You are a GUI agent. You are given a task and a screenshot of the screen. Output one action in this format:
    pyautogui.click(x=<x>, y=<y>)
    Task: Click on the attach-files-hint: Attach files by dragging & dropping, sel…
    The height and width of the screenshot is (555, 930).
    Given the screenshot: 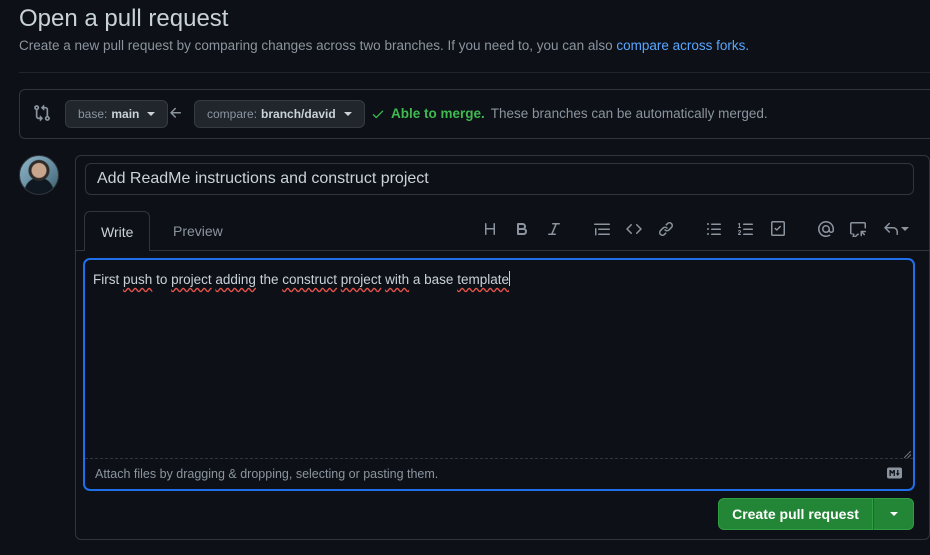 What is the action you would take?
    pyautogui.click(x=266, y=474)
    